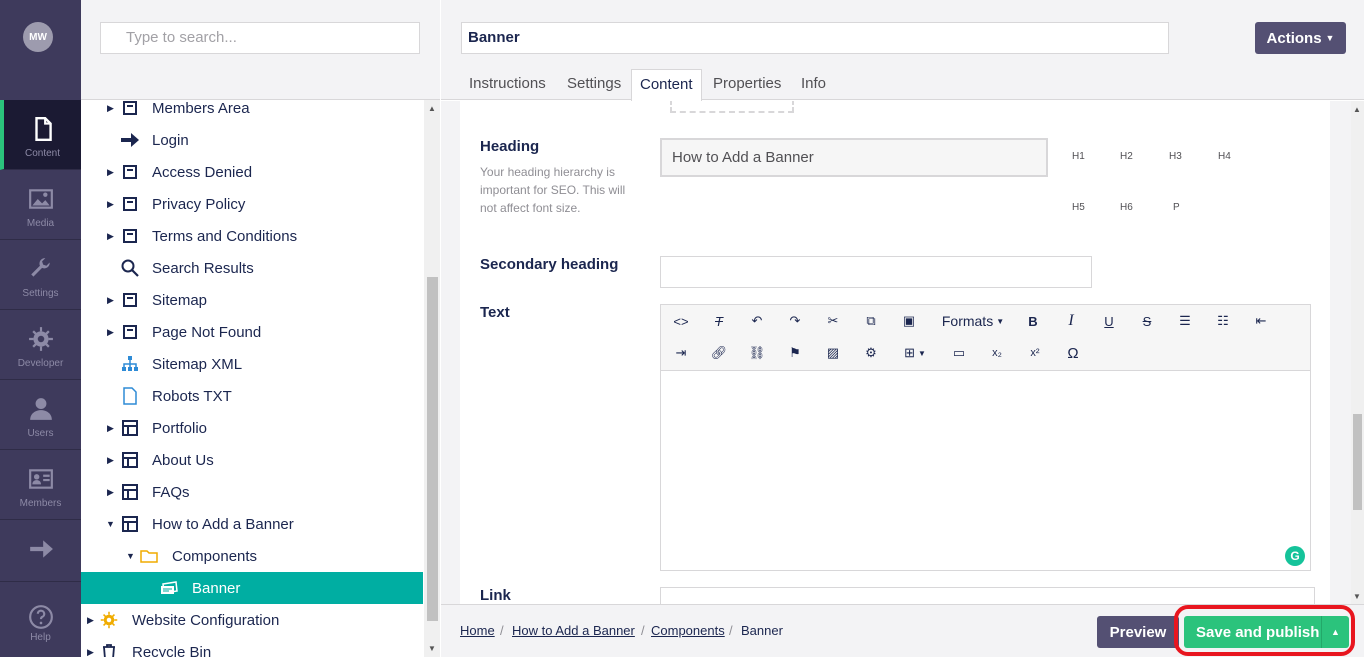 Image resolution: width=1364 pixels, height=668 pixels. Describe the element at coordinates (1073, 353) in the screenshot. I see `special-char-icon: Ω` at that location.